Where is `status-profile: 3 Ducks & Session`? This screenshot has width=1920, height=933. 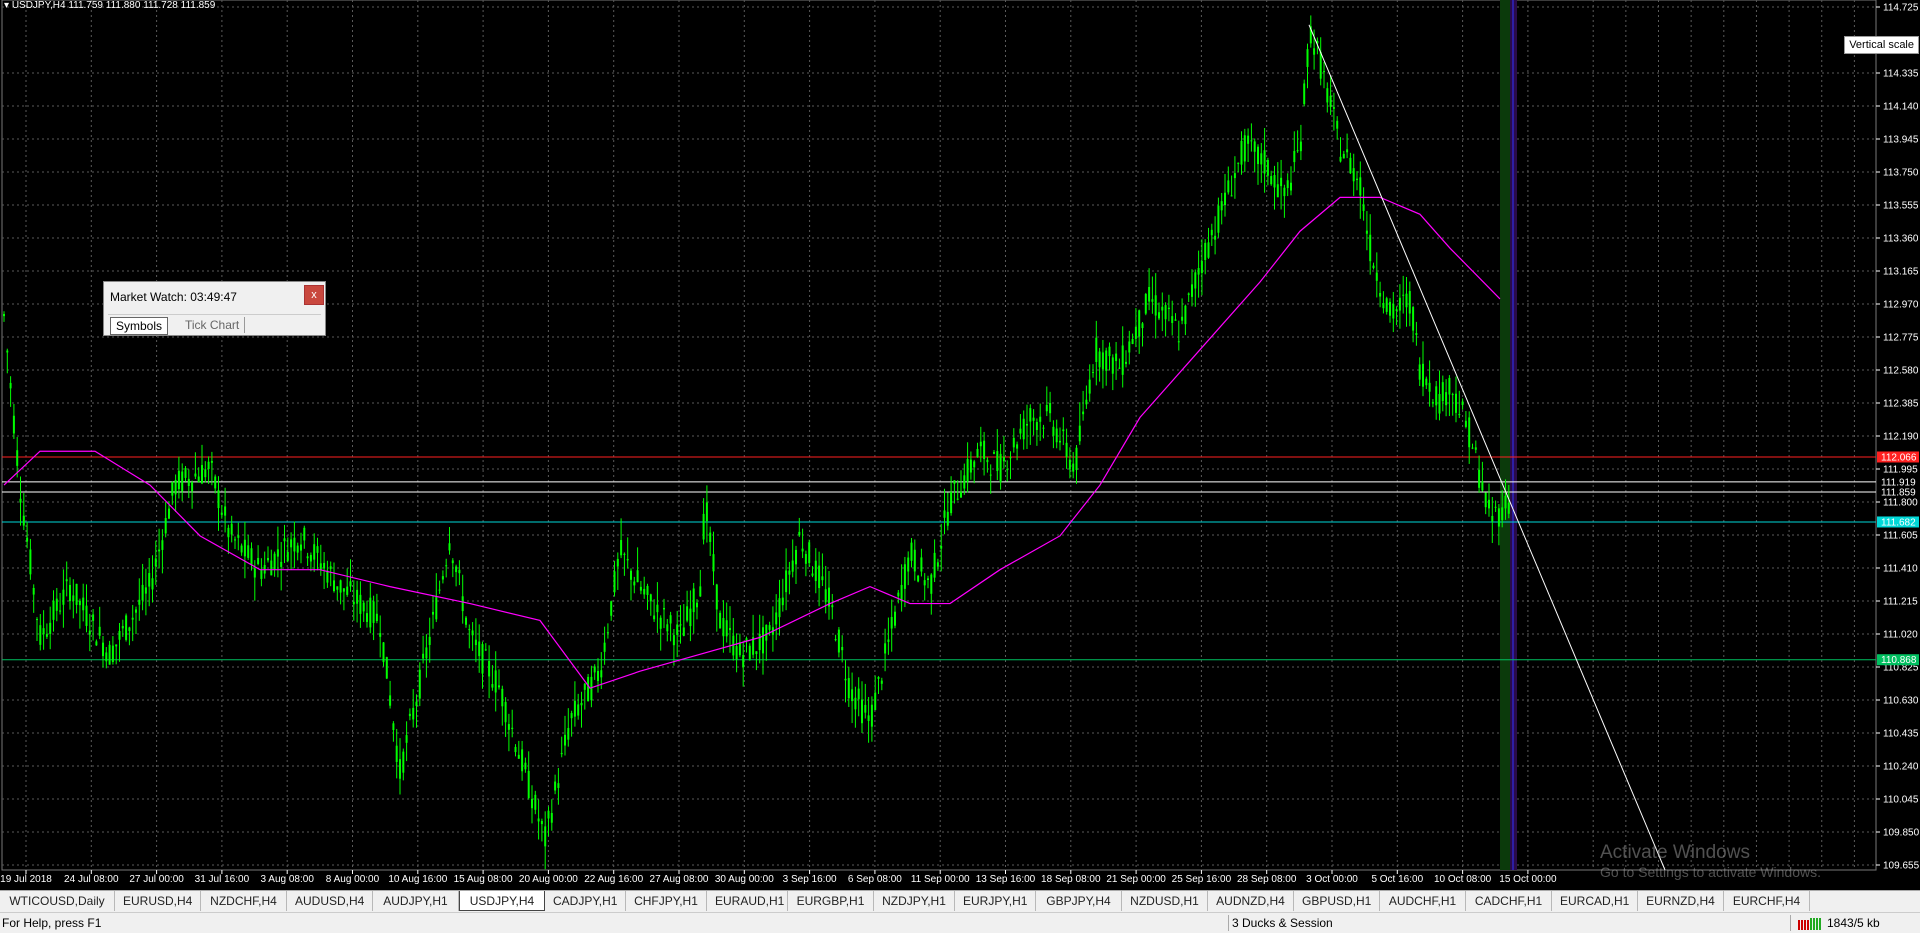 status-profile: 3 Ducks & Session is located at coordinates (1282, 923).